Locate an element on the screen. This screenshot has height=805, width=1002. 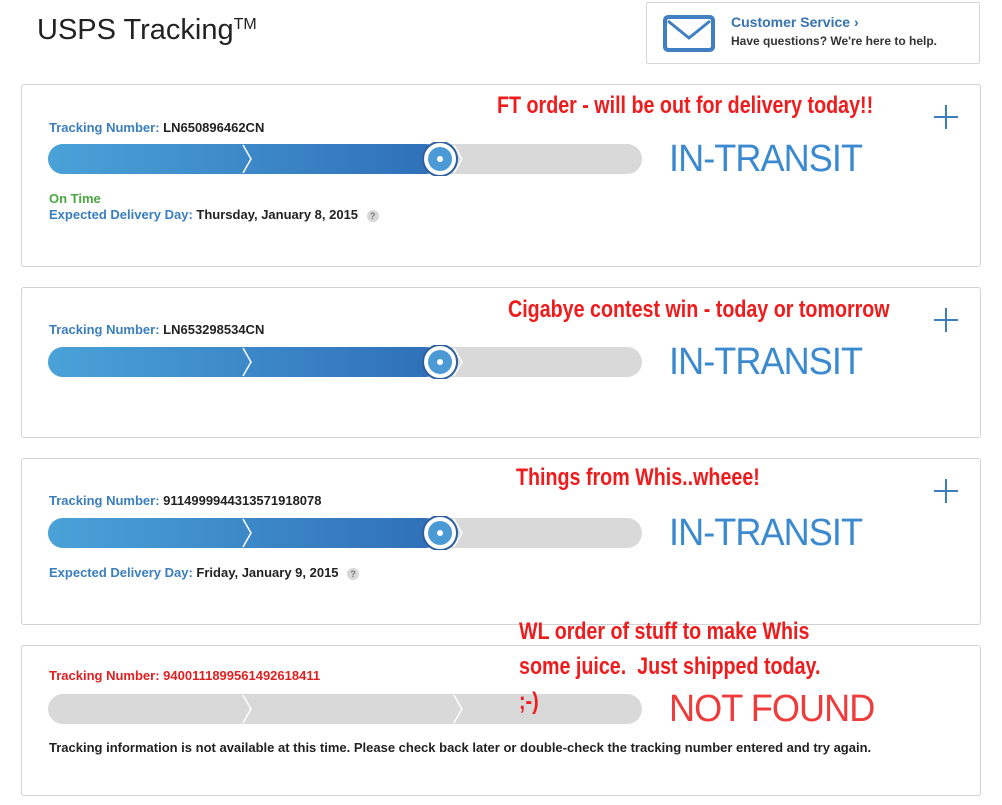
tracking-number: 9400111899561492618411 is located at coordinates (241, 675).